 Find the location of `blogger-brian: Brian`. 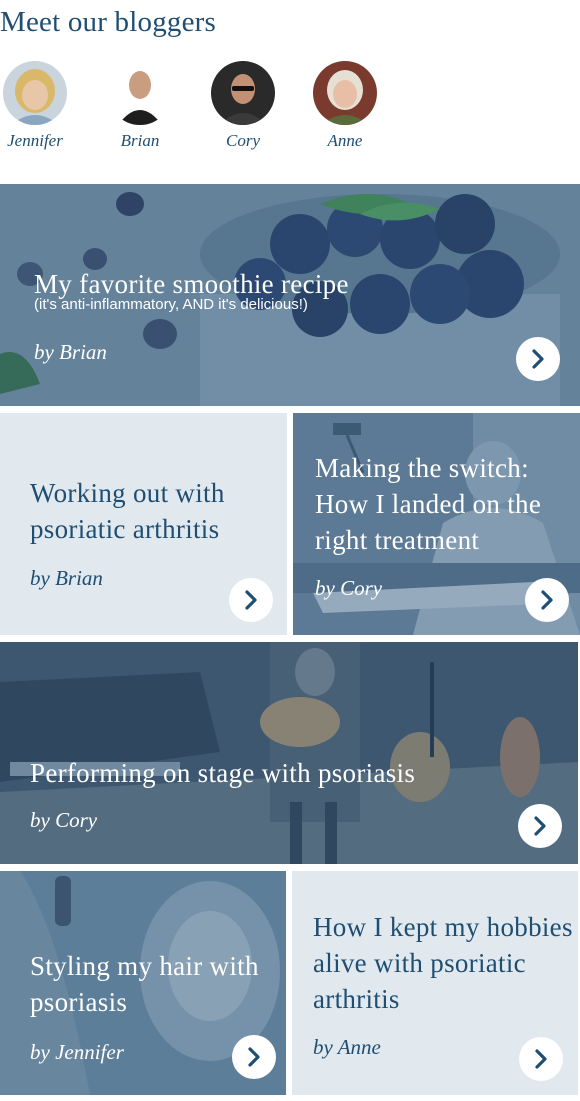

blogger-brian: Brian is located at coordinates (140, 106).